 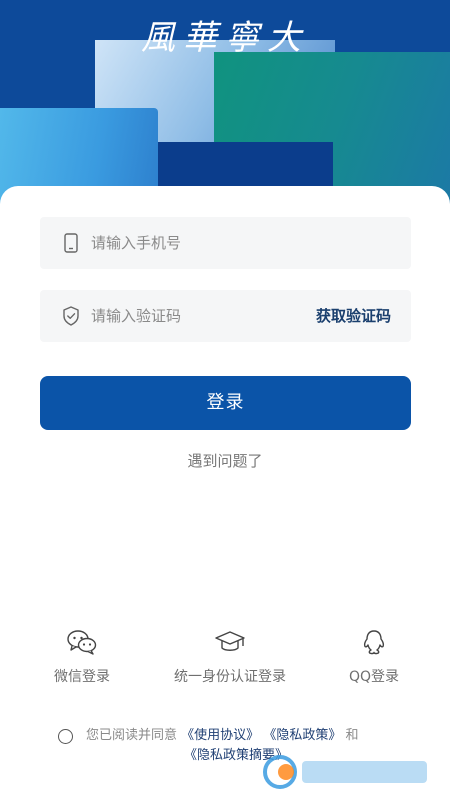 I want to click on wechat-login-button: 微信登录, so click(x=82, y=657).